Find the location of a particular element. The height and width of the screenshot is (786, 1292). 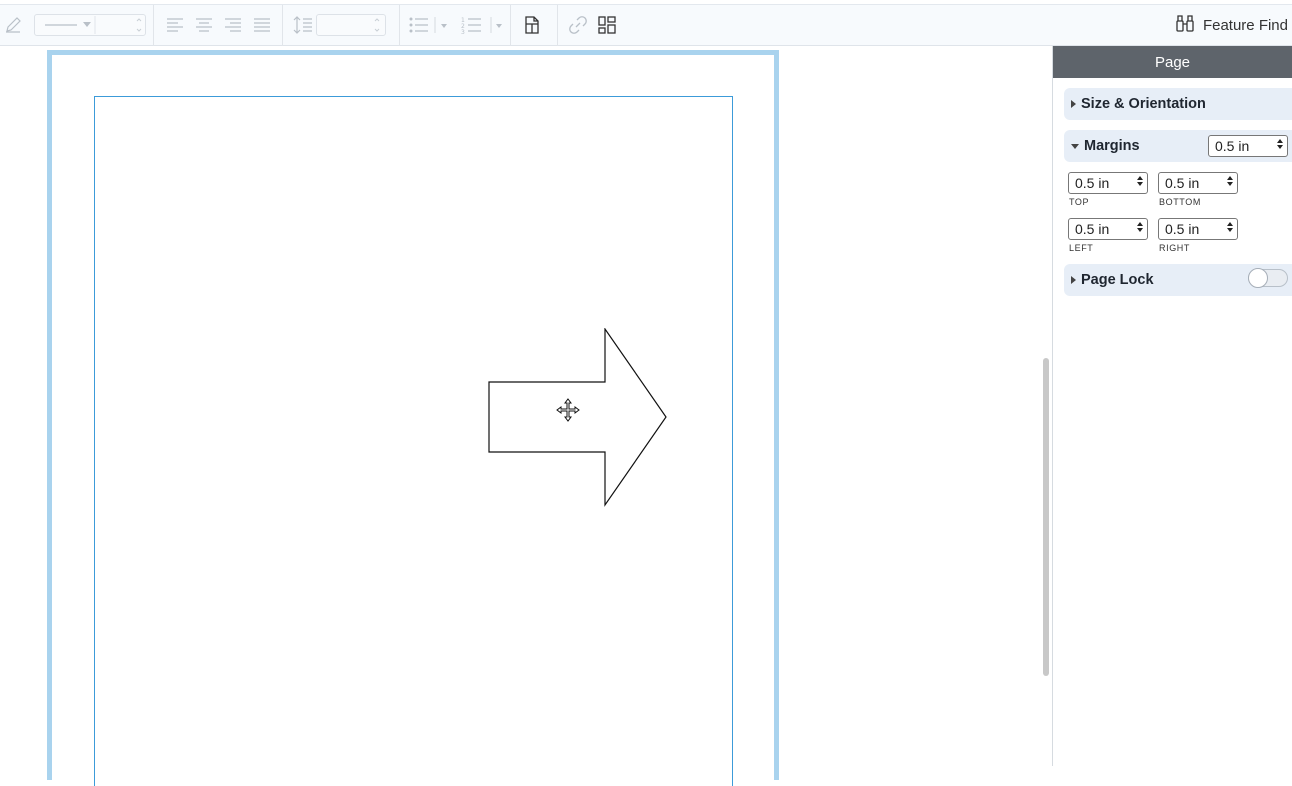

all-margins-value: 0.5 in is located at coordinates (1232, 146).